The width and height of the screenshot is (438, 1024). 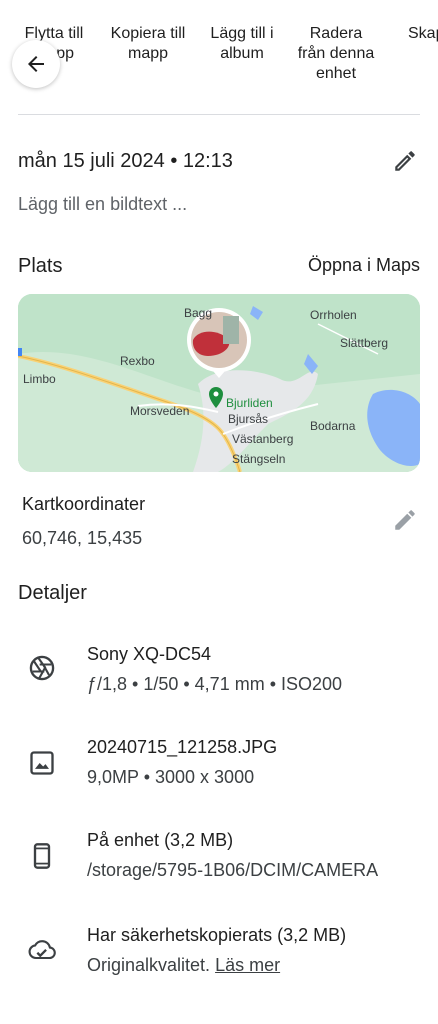 I want to click on map-label: Västanberg, so click(x=263, y=439).